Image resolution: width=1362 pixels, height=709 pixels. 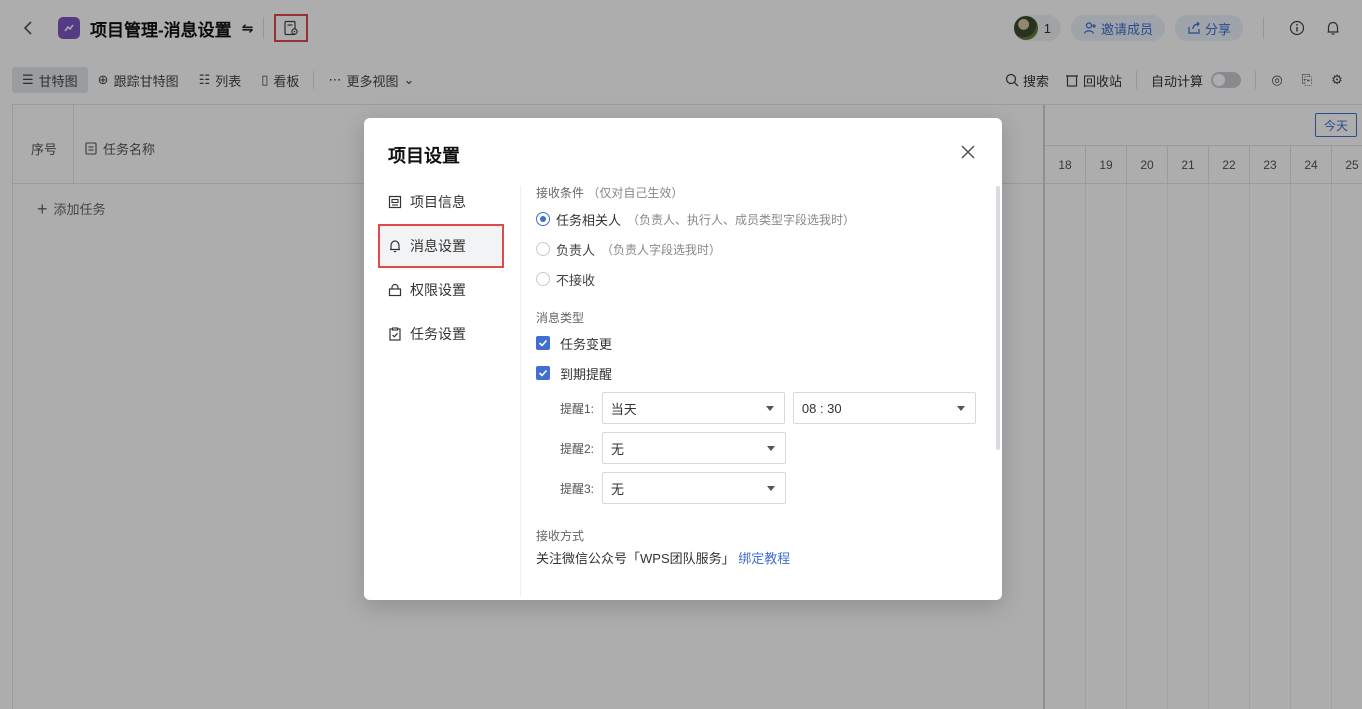 What do you see at coordinates (560, 318) in the screenshot?
I see `message-type-label: 消息类型` at bounding box center [560, 318].